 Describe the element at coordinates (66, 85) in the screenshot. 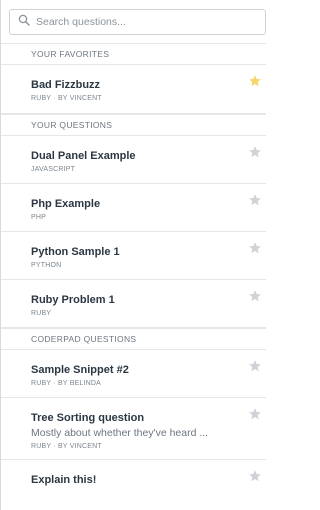

I see `question-title: Bad Fizzbuzz` at that location.